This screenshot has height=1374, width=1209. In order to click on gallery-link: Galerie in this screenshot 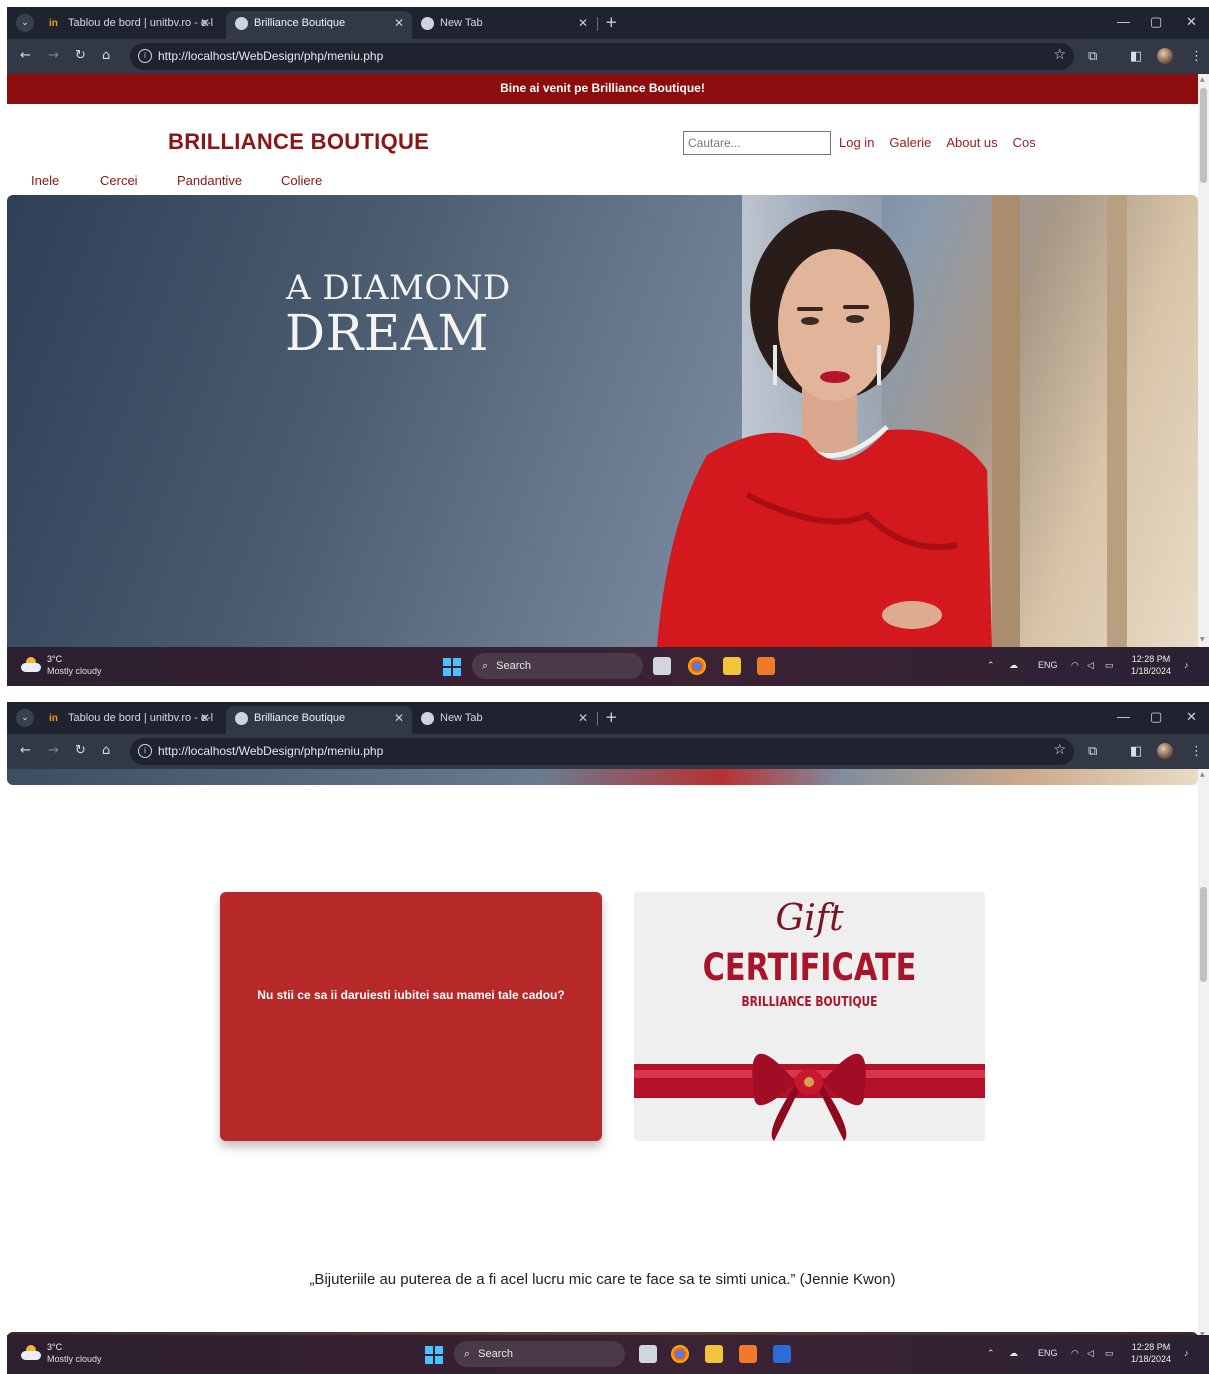, I will do `click(910, 142)`.